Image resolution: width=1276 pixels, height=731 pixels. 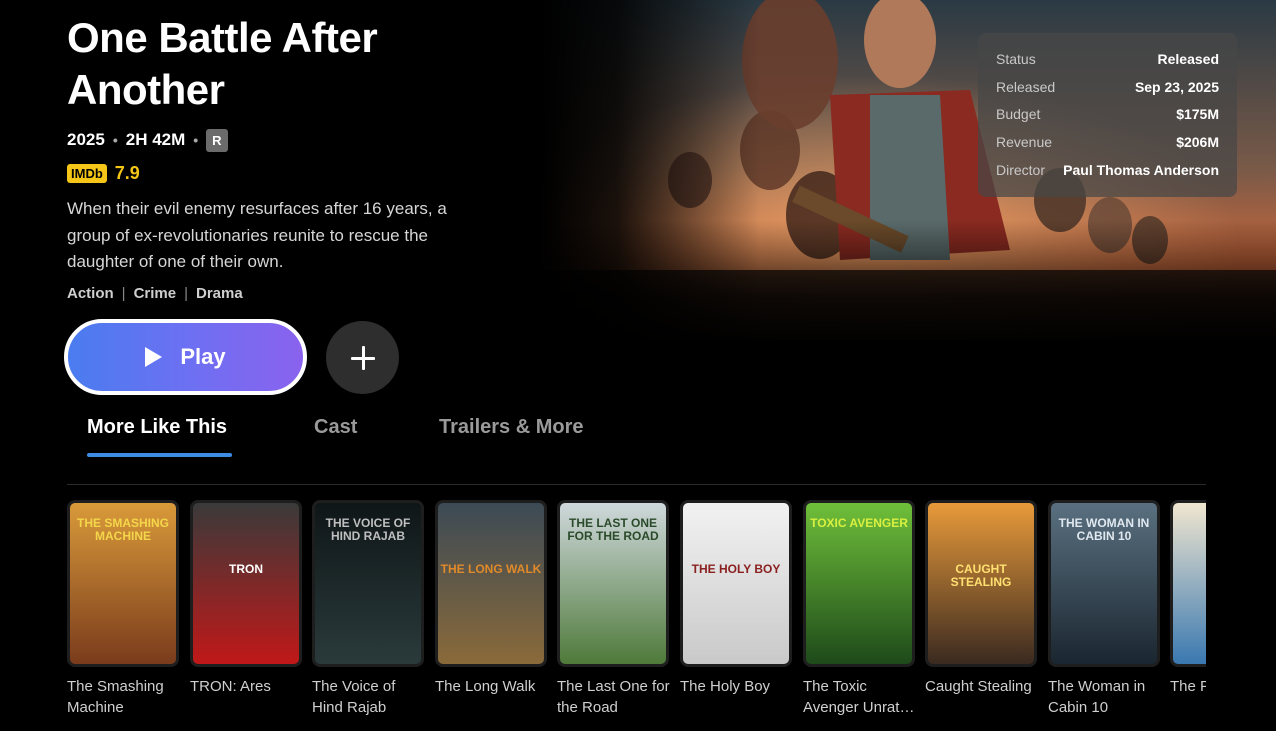 I want to click on play-button-label: Play, so click(x=203, y=356).